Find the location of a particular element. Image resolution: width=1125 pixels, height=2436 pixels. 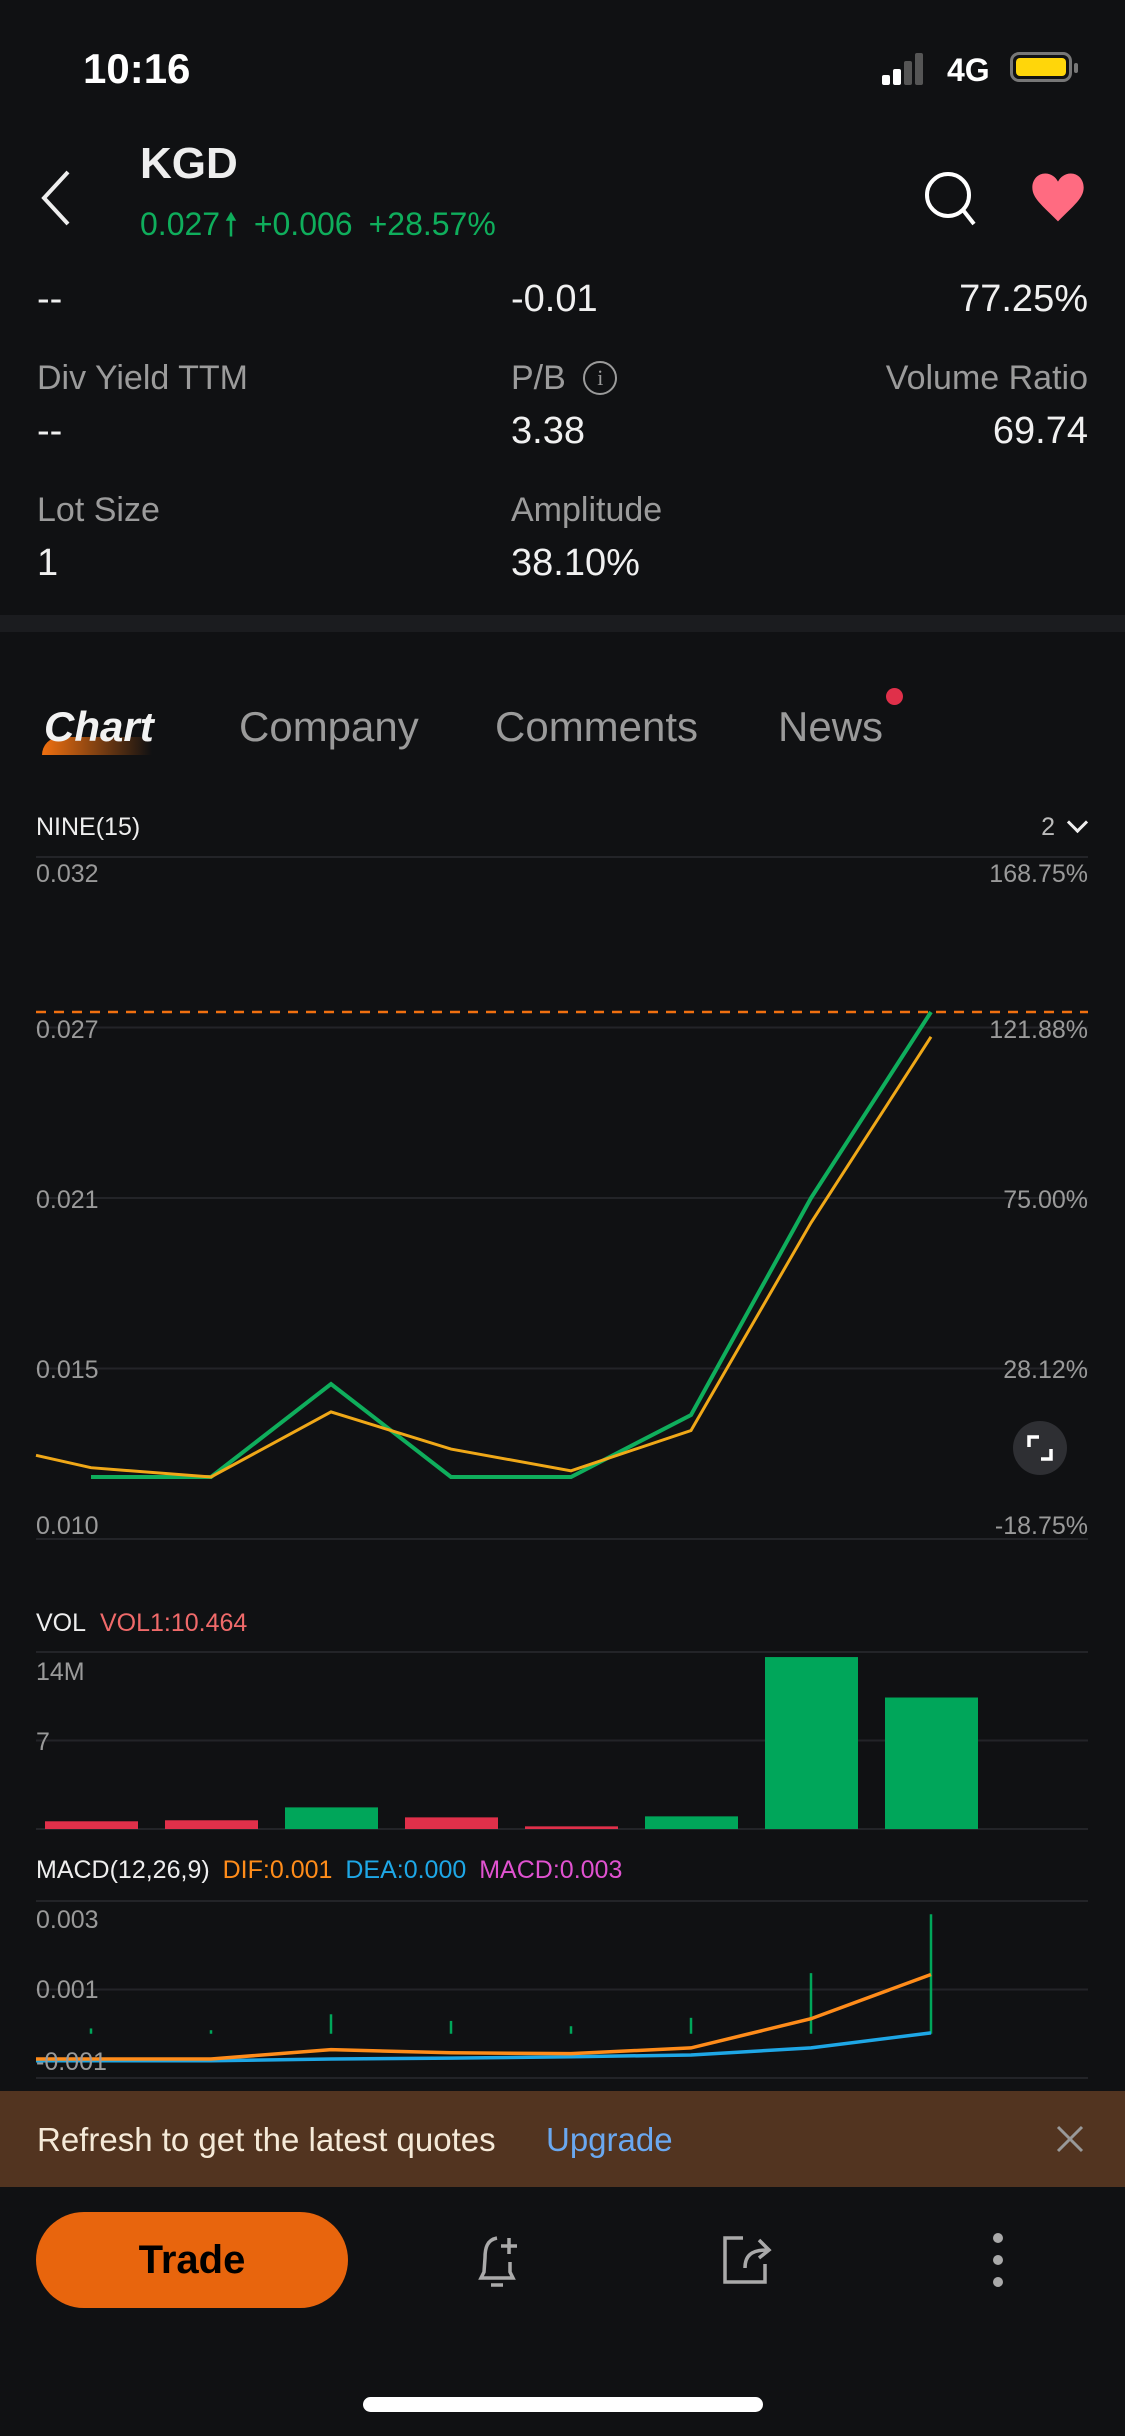

close-icon is located at coordinates (1070, 2139).